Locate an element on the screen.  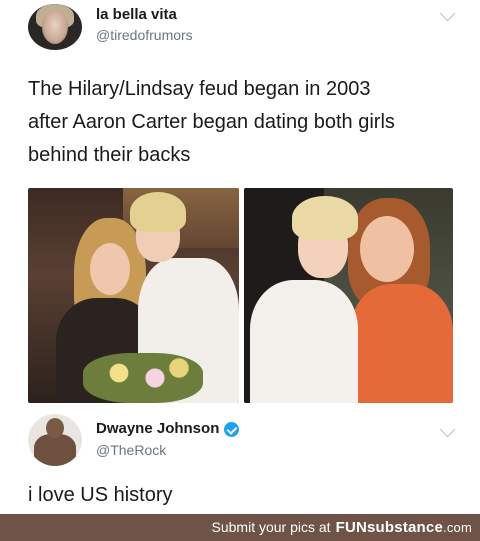
tweet2-header: Dwayne Johnson @TheRock is located at coordinates (240, 438).